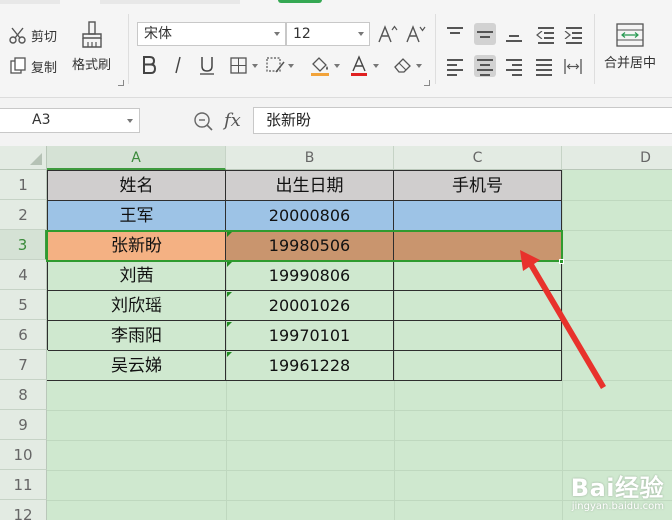 Image resolution: width=672 pixels, height=520 pixels. Describe the element at coordinates (403, 65) in the screenshot. I see `clear-format-button` at that location.